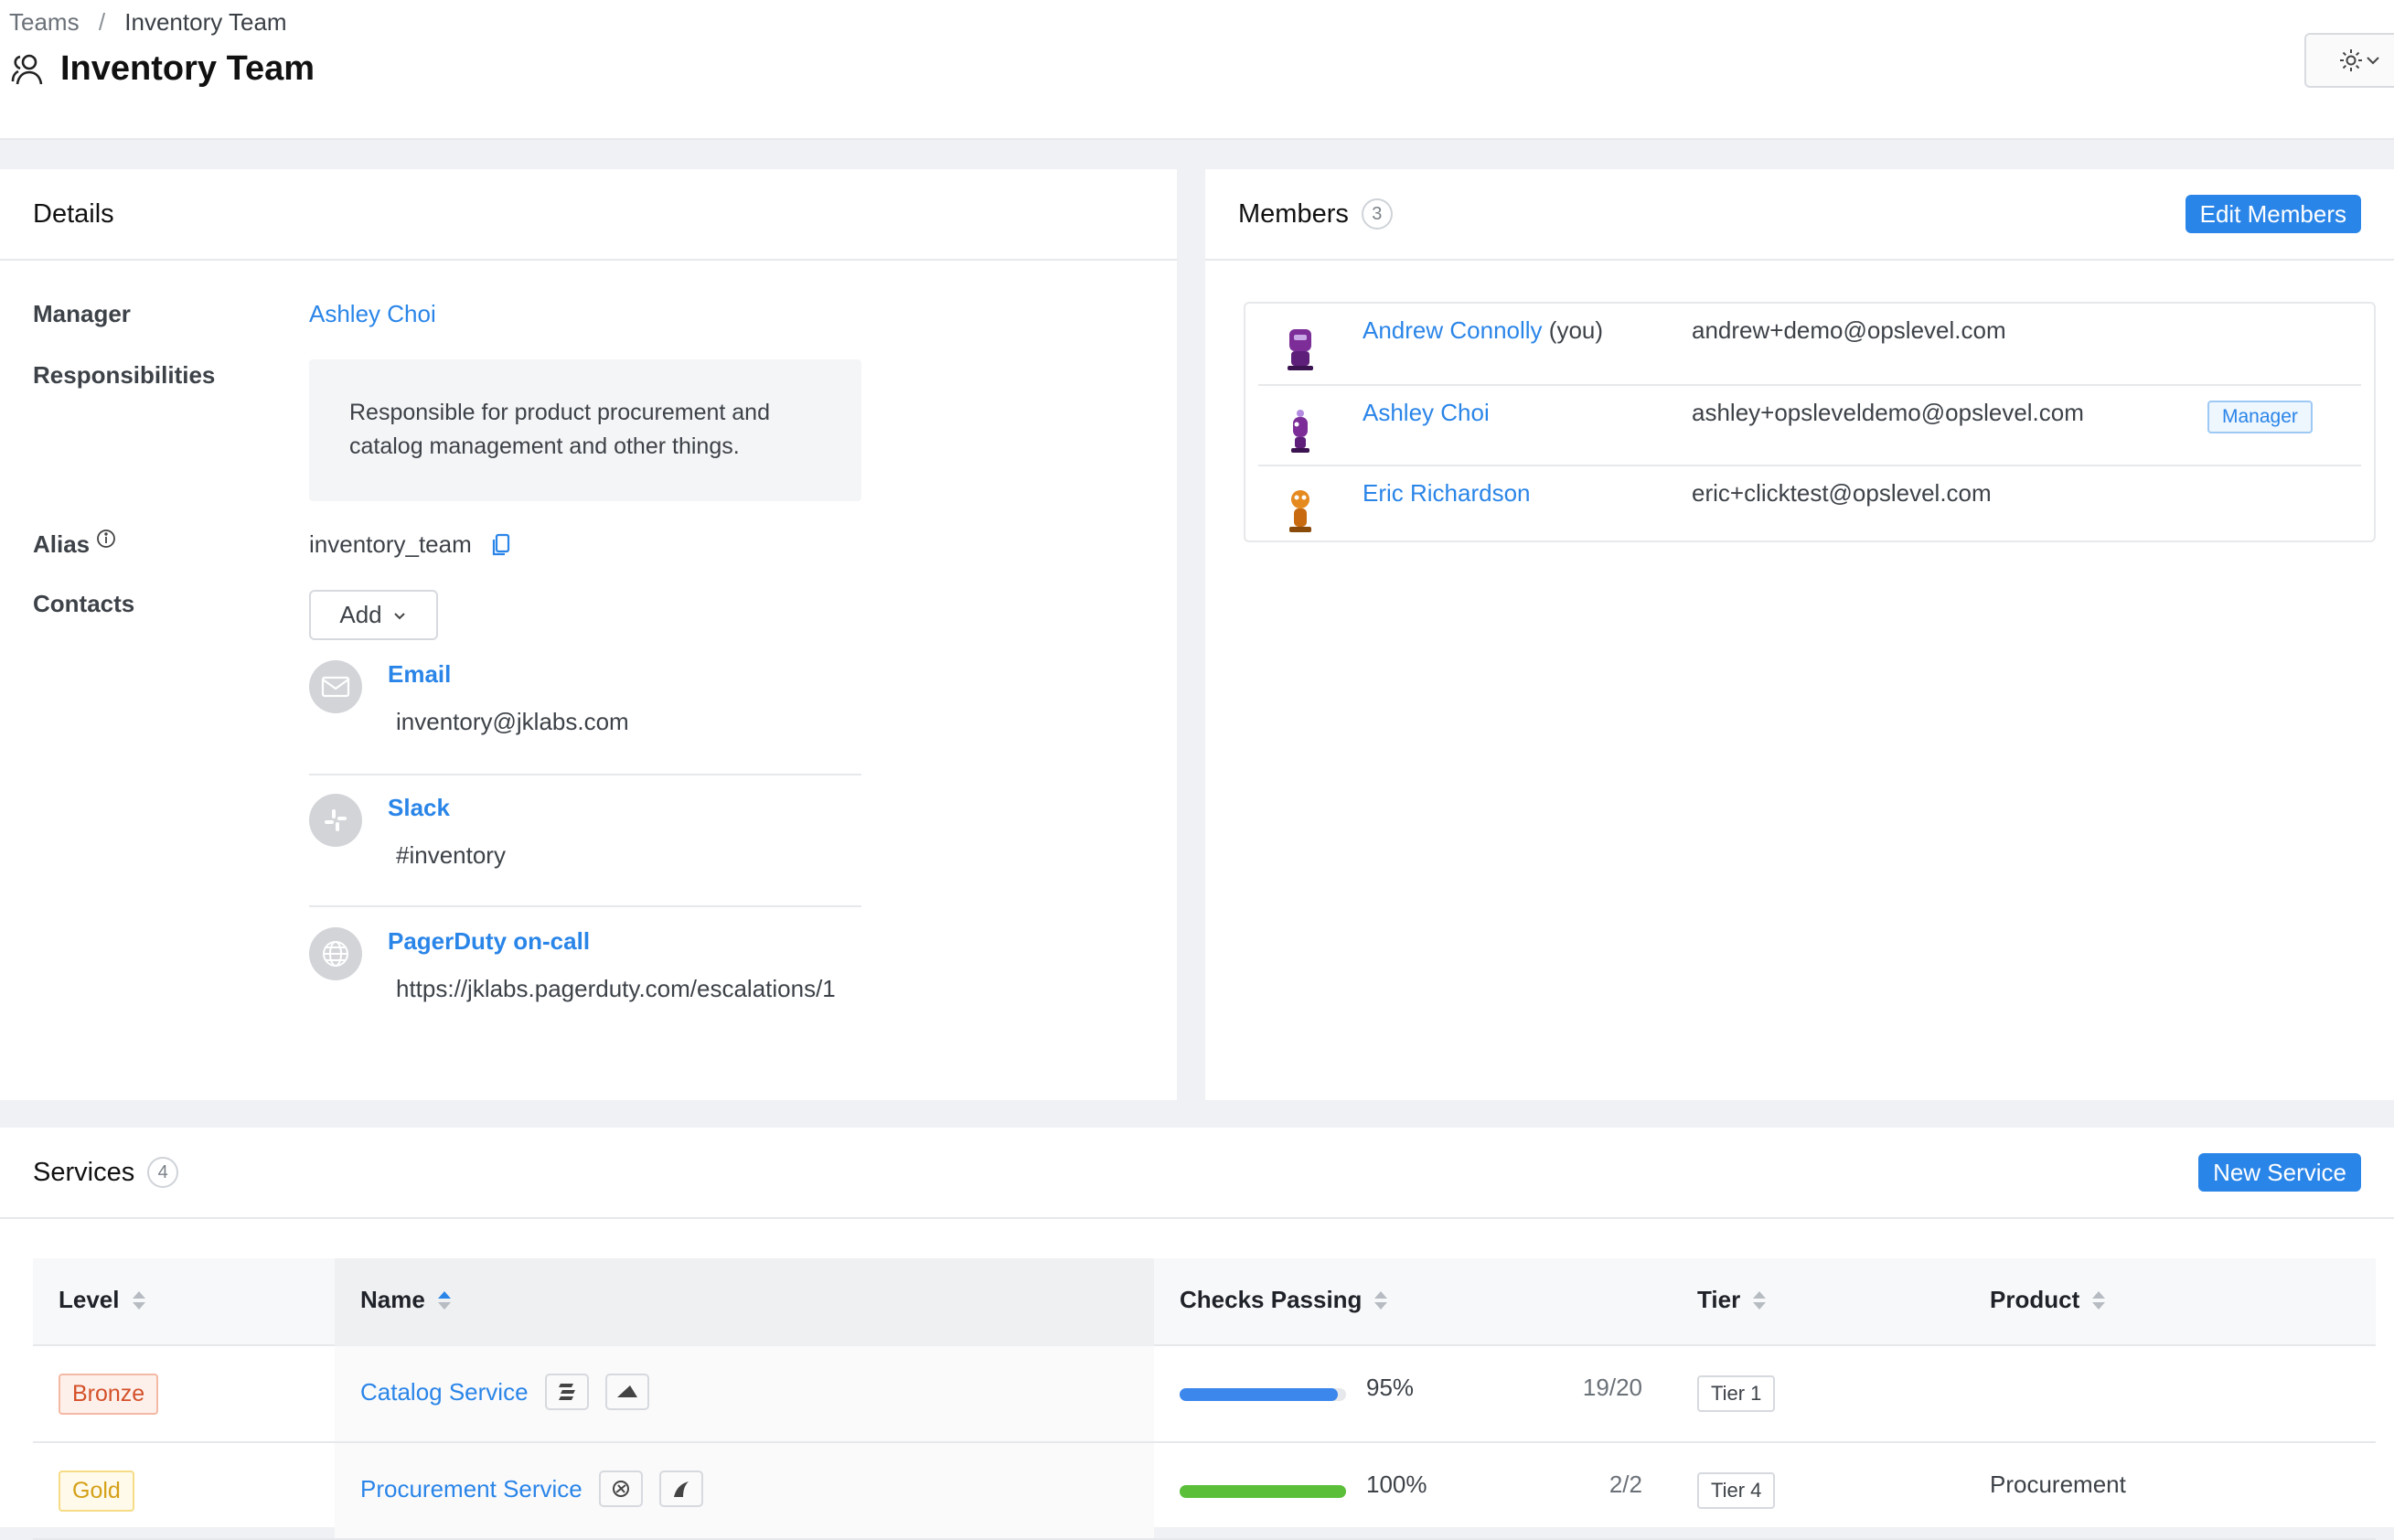  I want to click on gear-icon, so click(2351, 60).